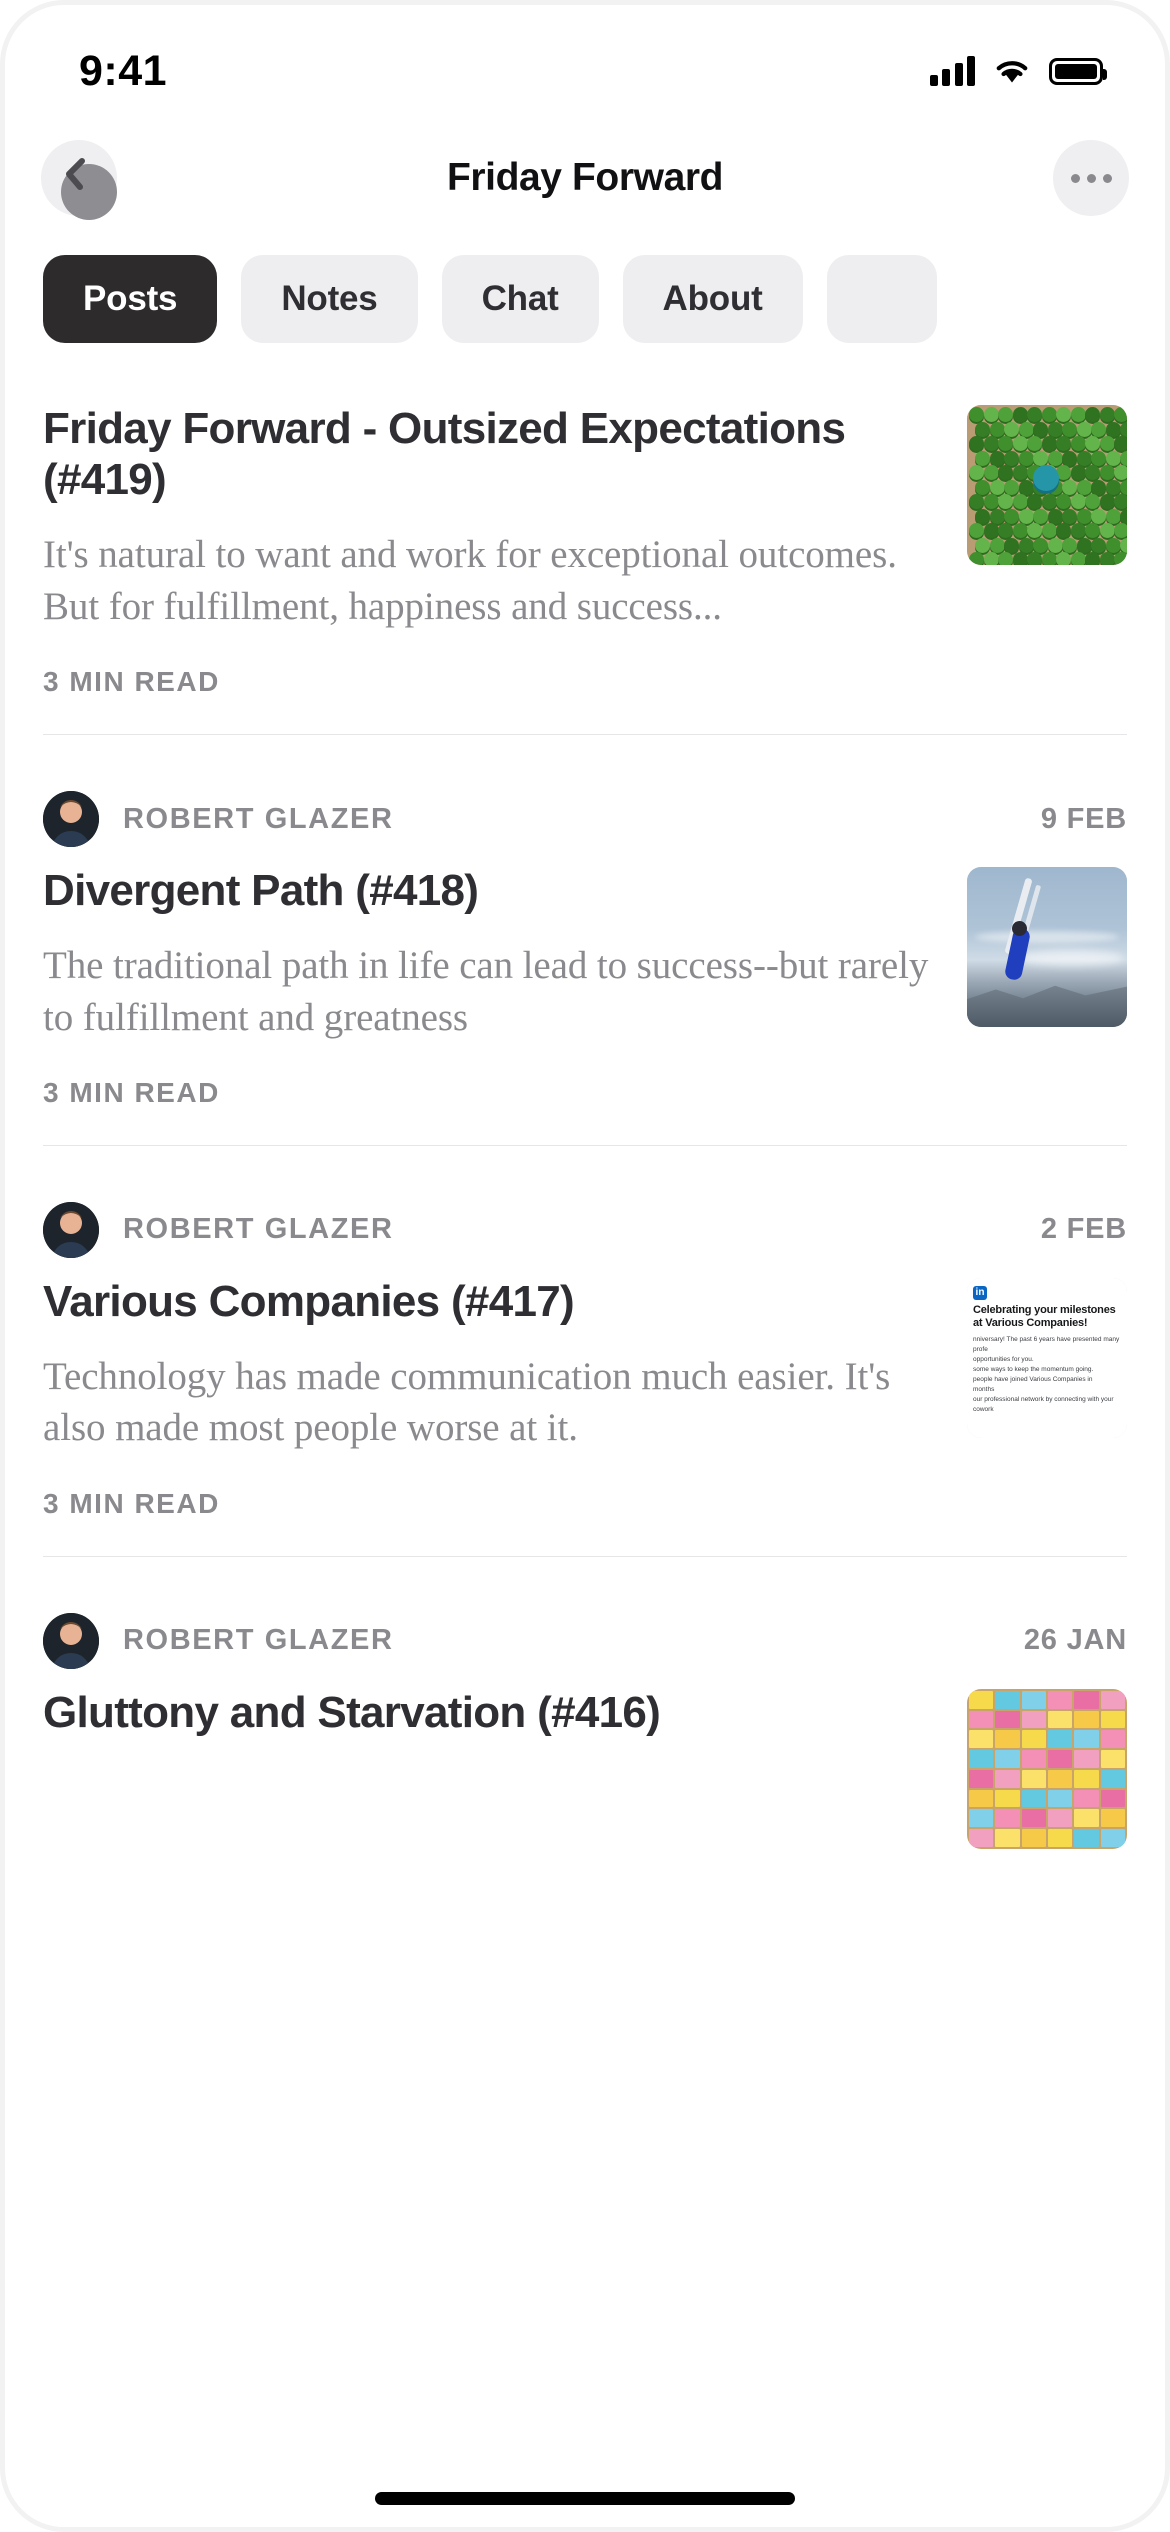  I want to click on page-title: Friday Forward, so click(585, 177).